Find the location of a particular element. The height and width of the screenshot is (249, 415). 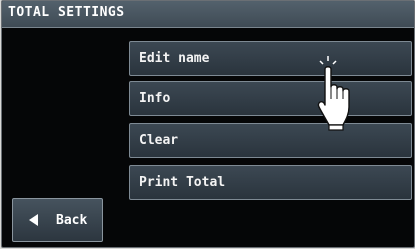

edit-name-label: Edit name is located at coordinates (174, 58).